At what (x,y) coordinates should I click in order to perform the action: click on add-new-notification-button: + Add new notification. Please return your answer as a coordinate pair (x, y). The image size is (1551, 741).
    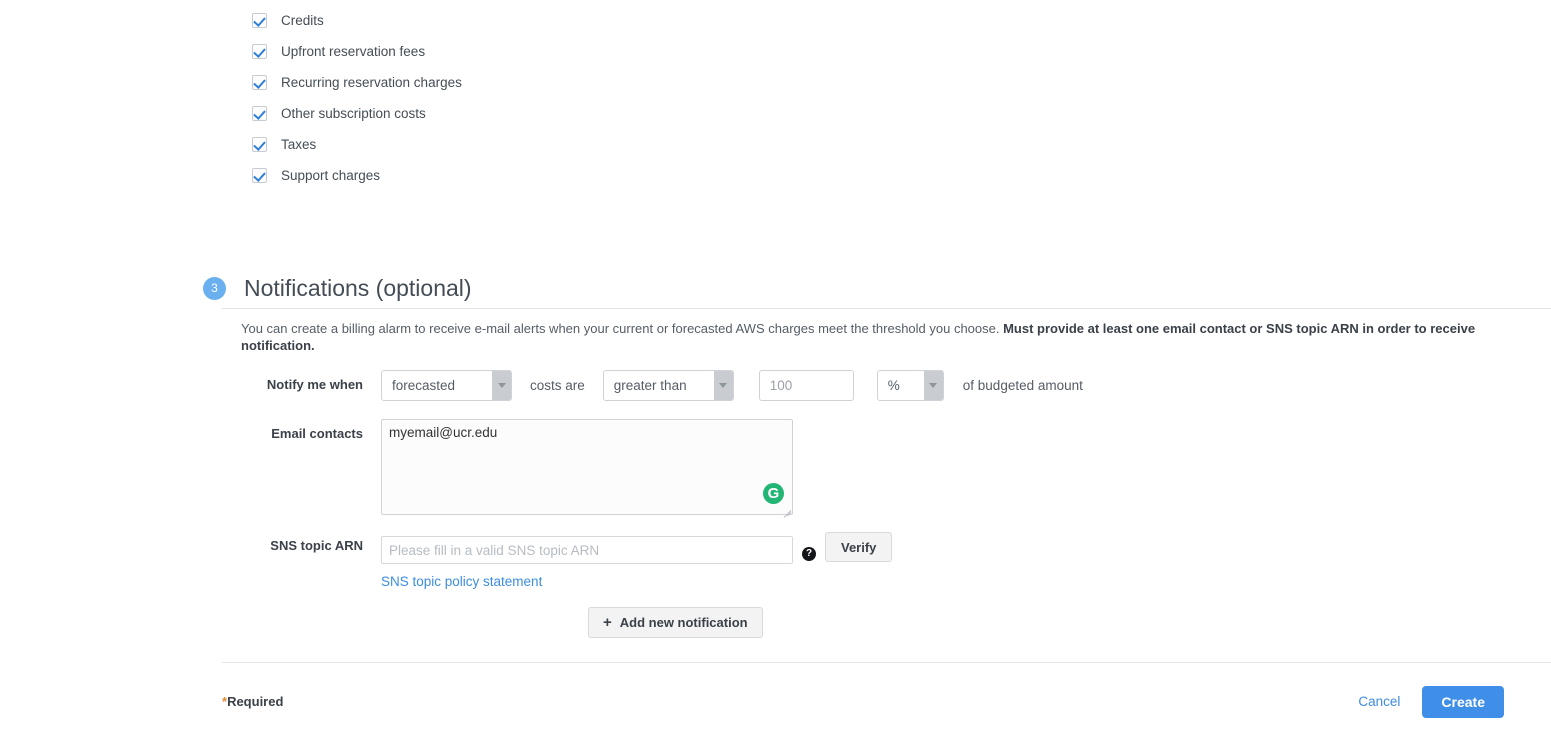
    Looking at the image, I should click on (675, 622).